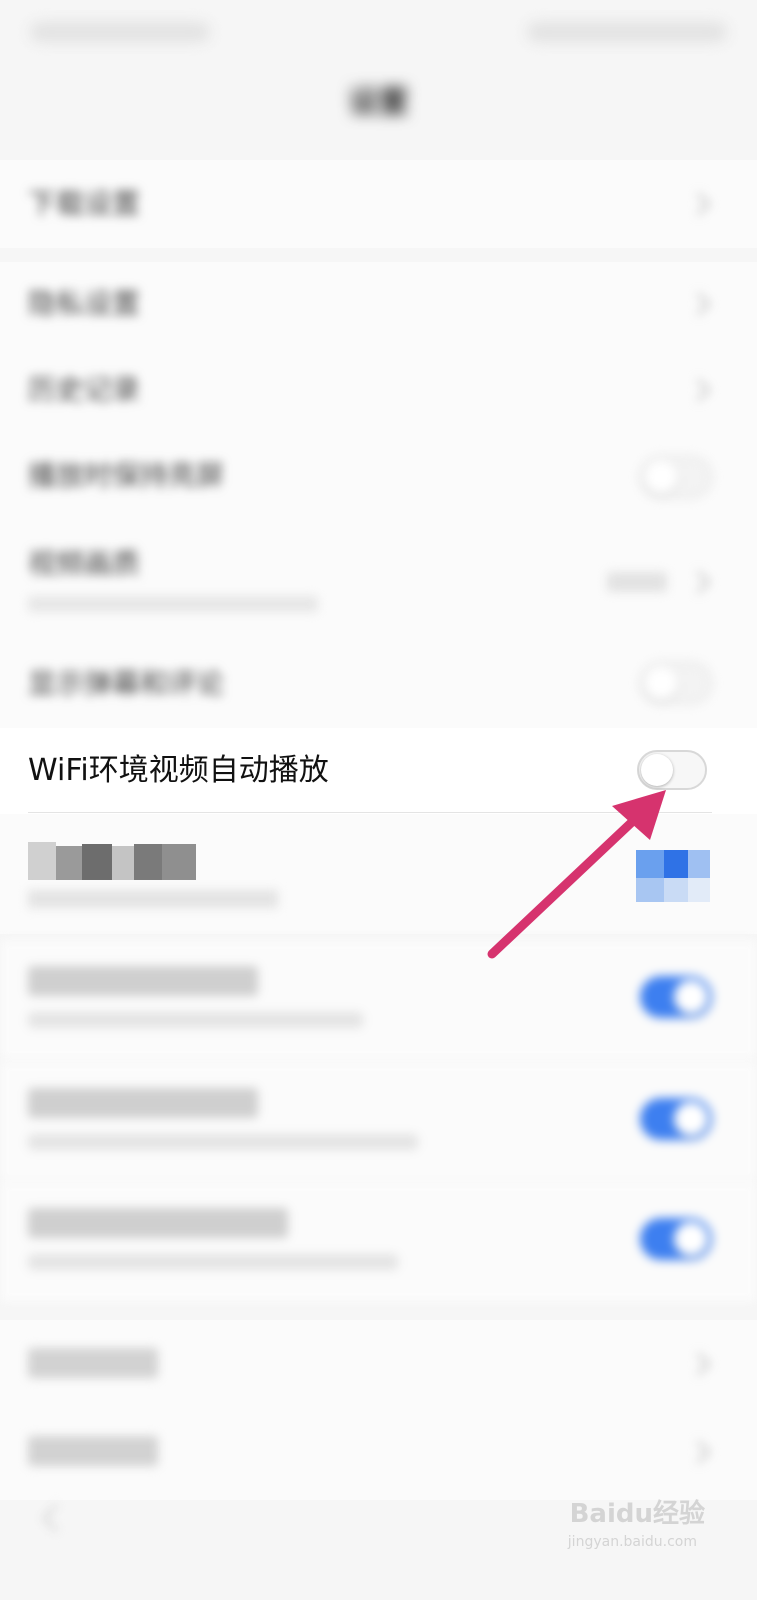  I want to click on arrow-shaft, so click(562, 888).